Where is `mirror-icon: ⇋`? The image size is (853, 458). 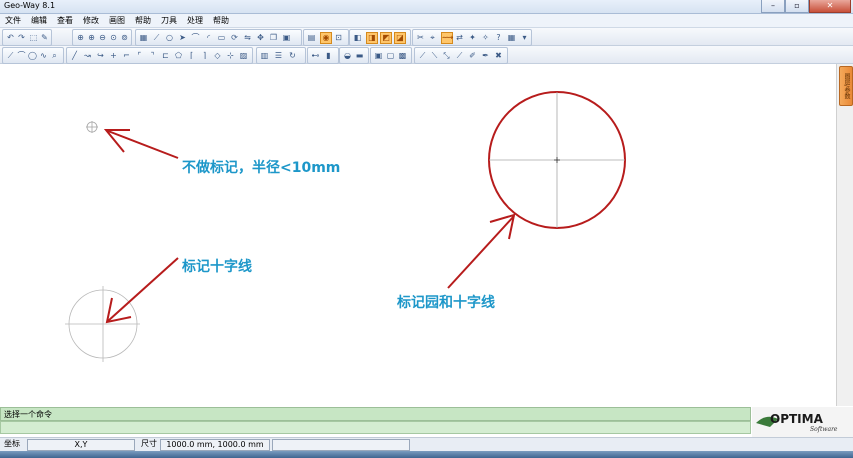 mirror-icon: ⇋ is located at coordinates (247, 38).